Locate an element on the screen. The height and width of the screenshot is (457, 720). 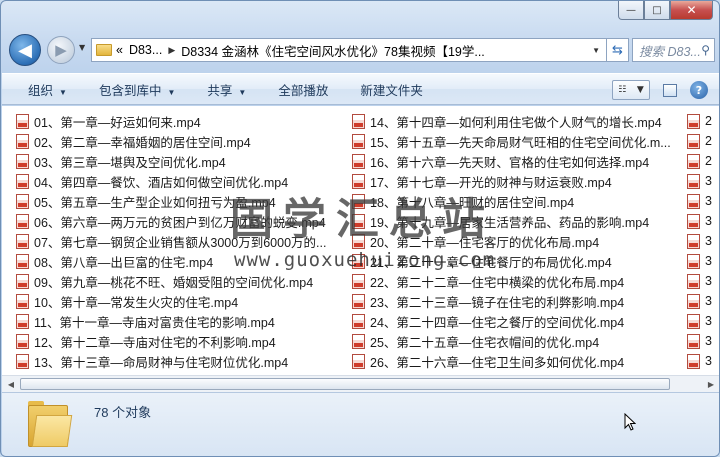
file-item: 02、第二章—幸福婚姻的居住空间.mp4 is located at coordinates (181, 141).